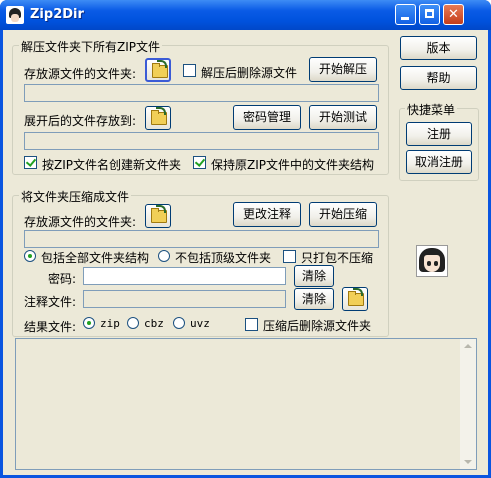 The height and width of the screenshot is (478, 491). Describe the element at coordinates (468, 346) in the screenshot. I see `scroll-up-icon` at that location.